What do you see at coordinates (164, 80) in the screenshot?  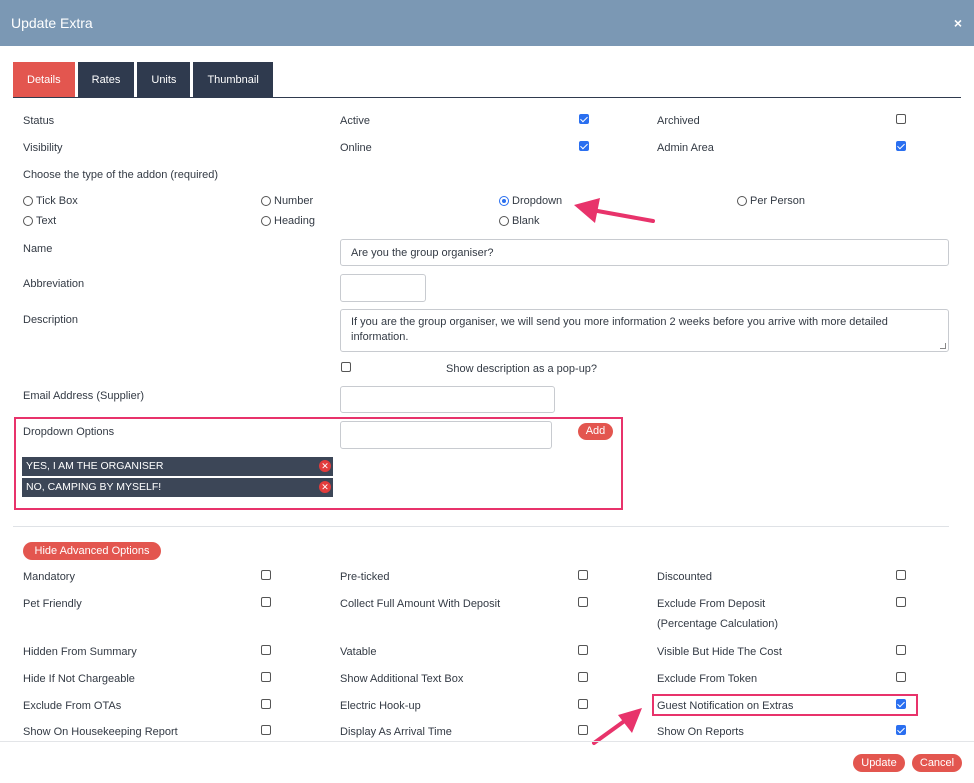 I see `tab-units: Units` at bounding box center [164, 80].